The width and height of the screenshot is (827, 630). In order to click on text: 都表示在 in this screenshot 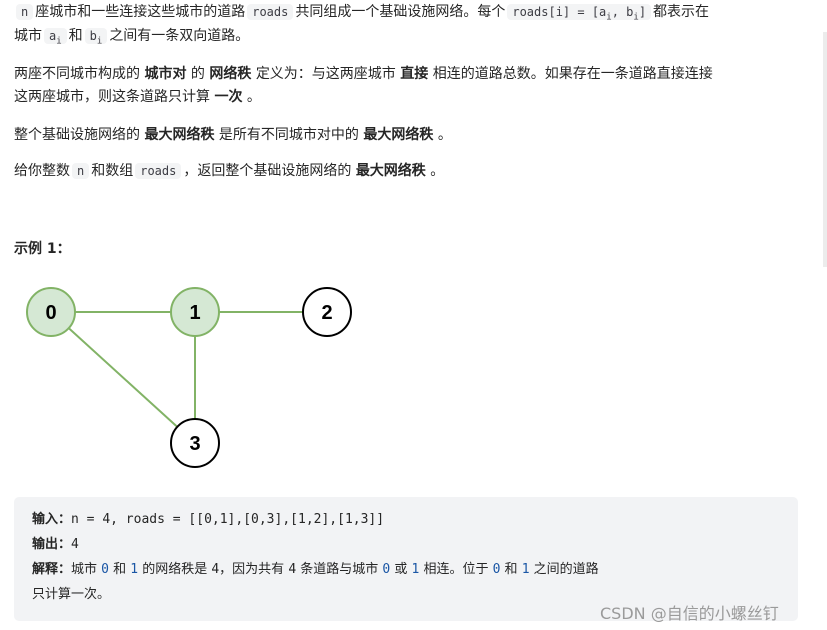, I will do `click(681, 12)`.